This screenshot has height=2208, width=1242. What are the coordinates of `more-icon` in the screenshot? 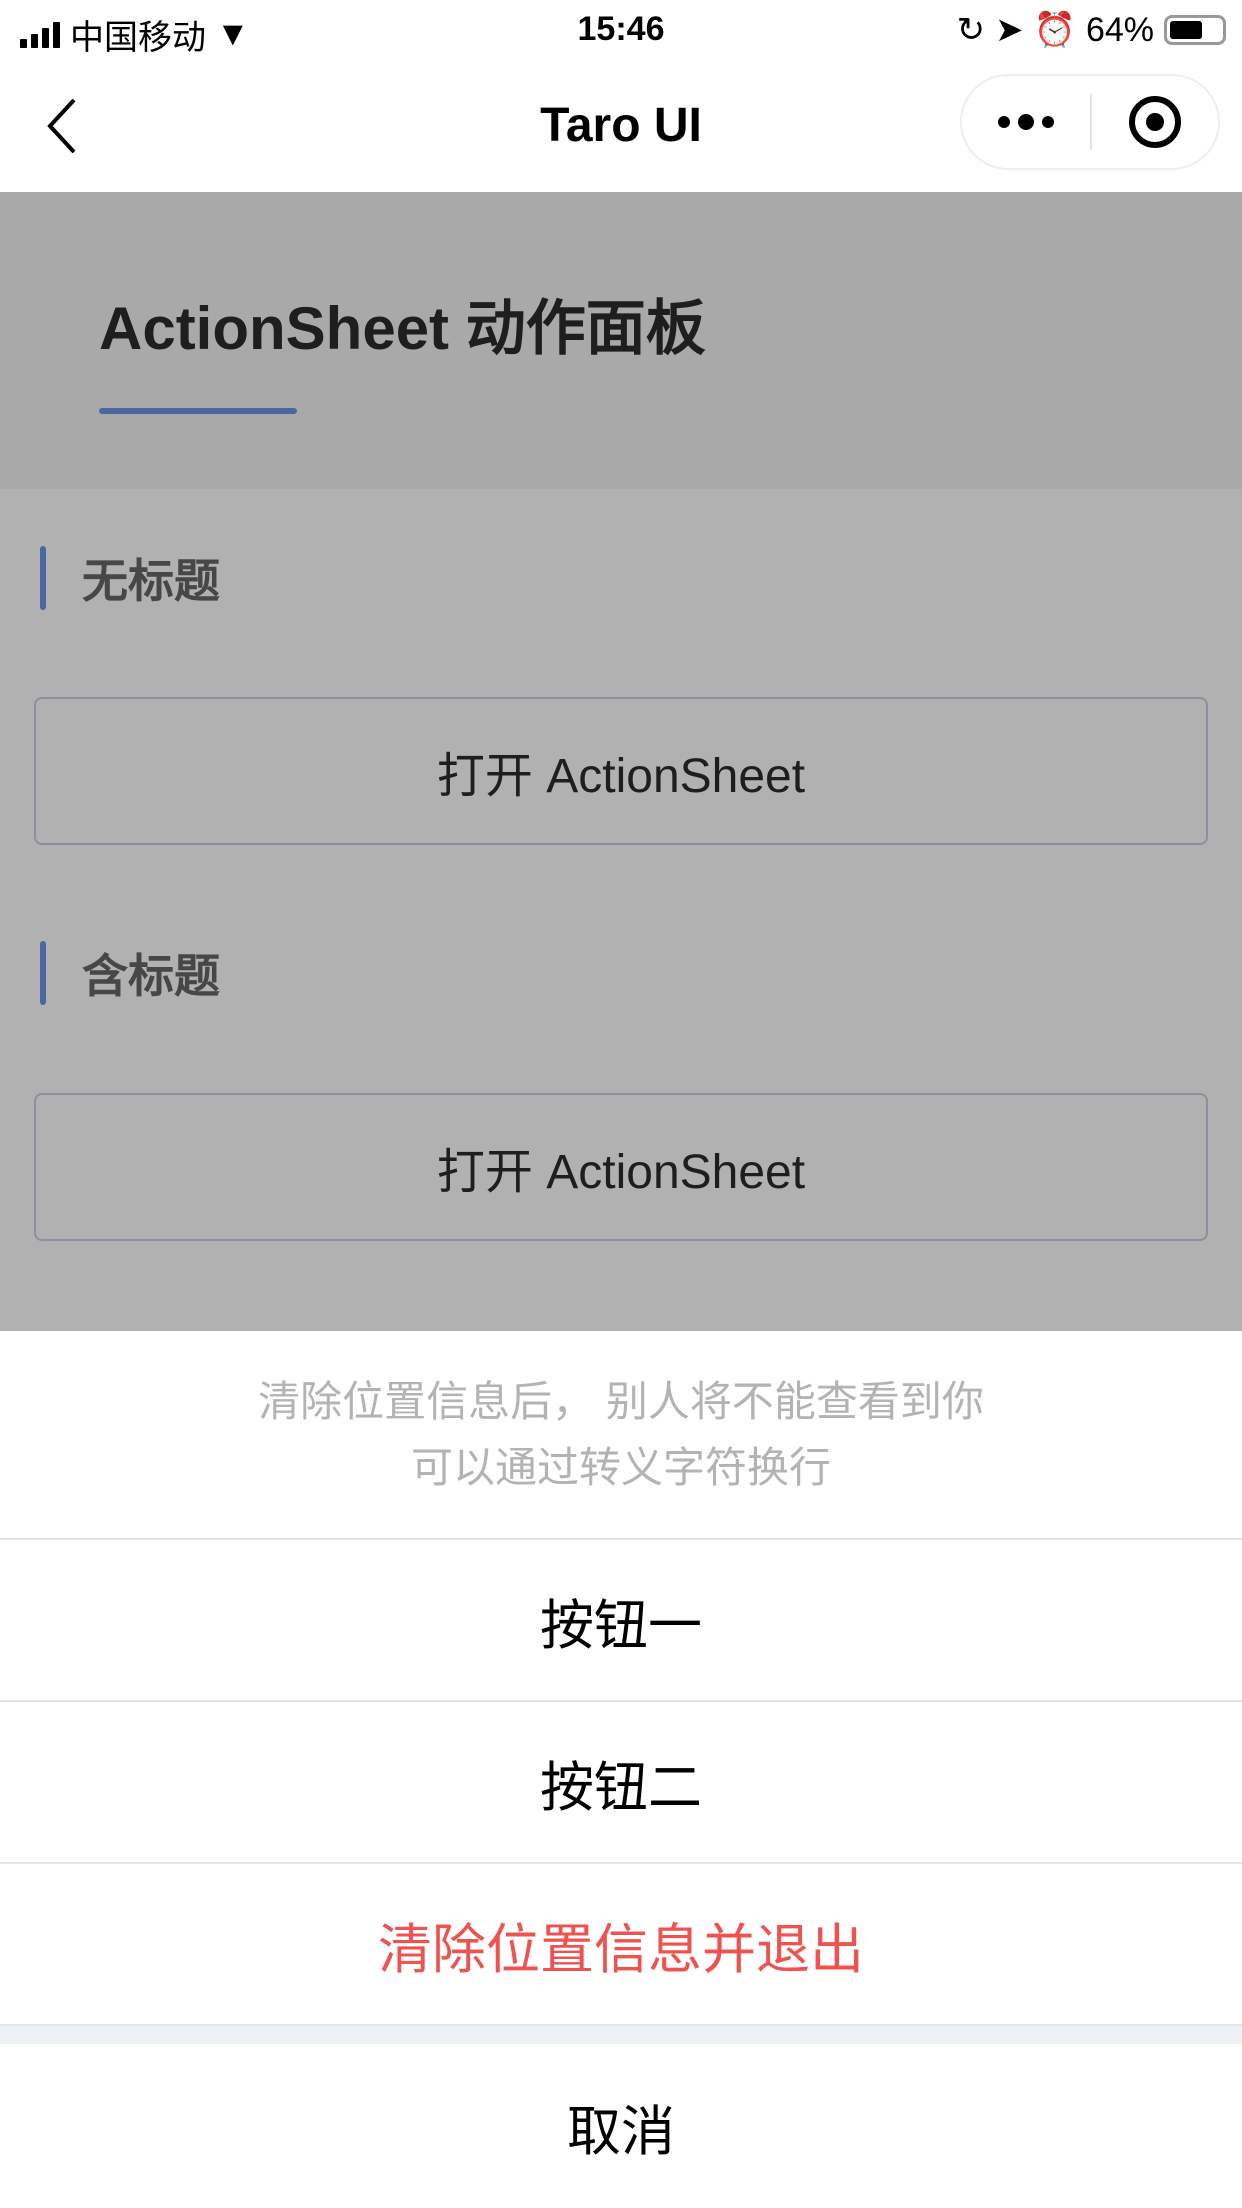 It's located at (1026, 122).